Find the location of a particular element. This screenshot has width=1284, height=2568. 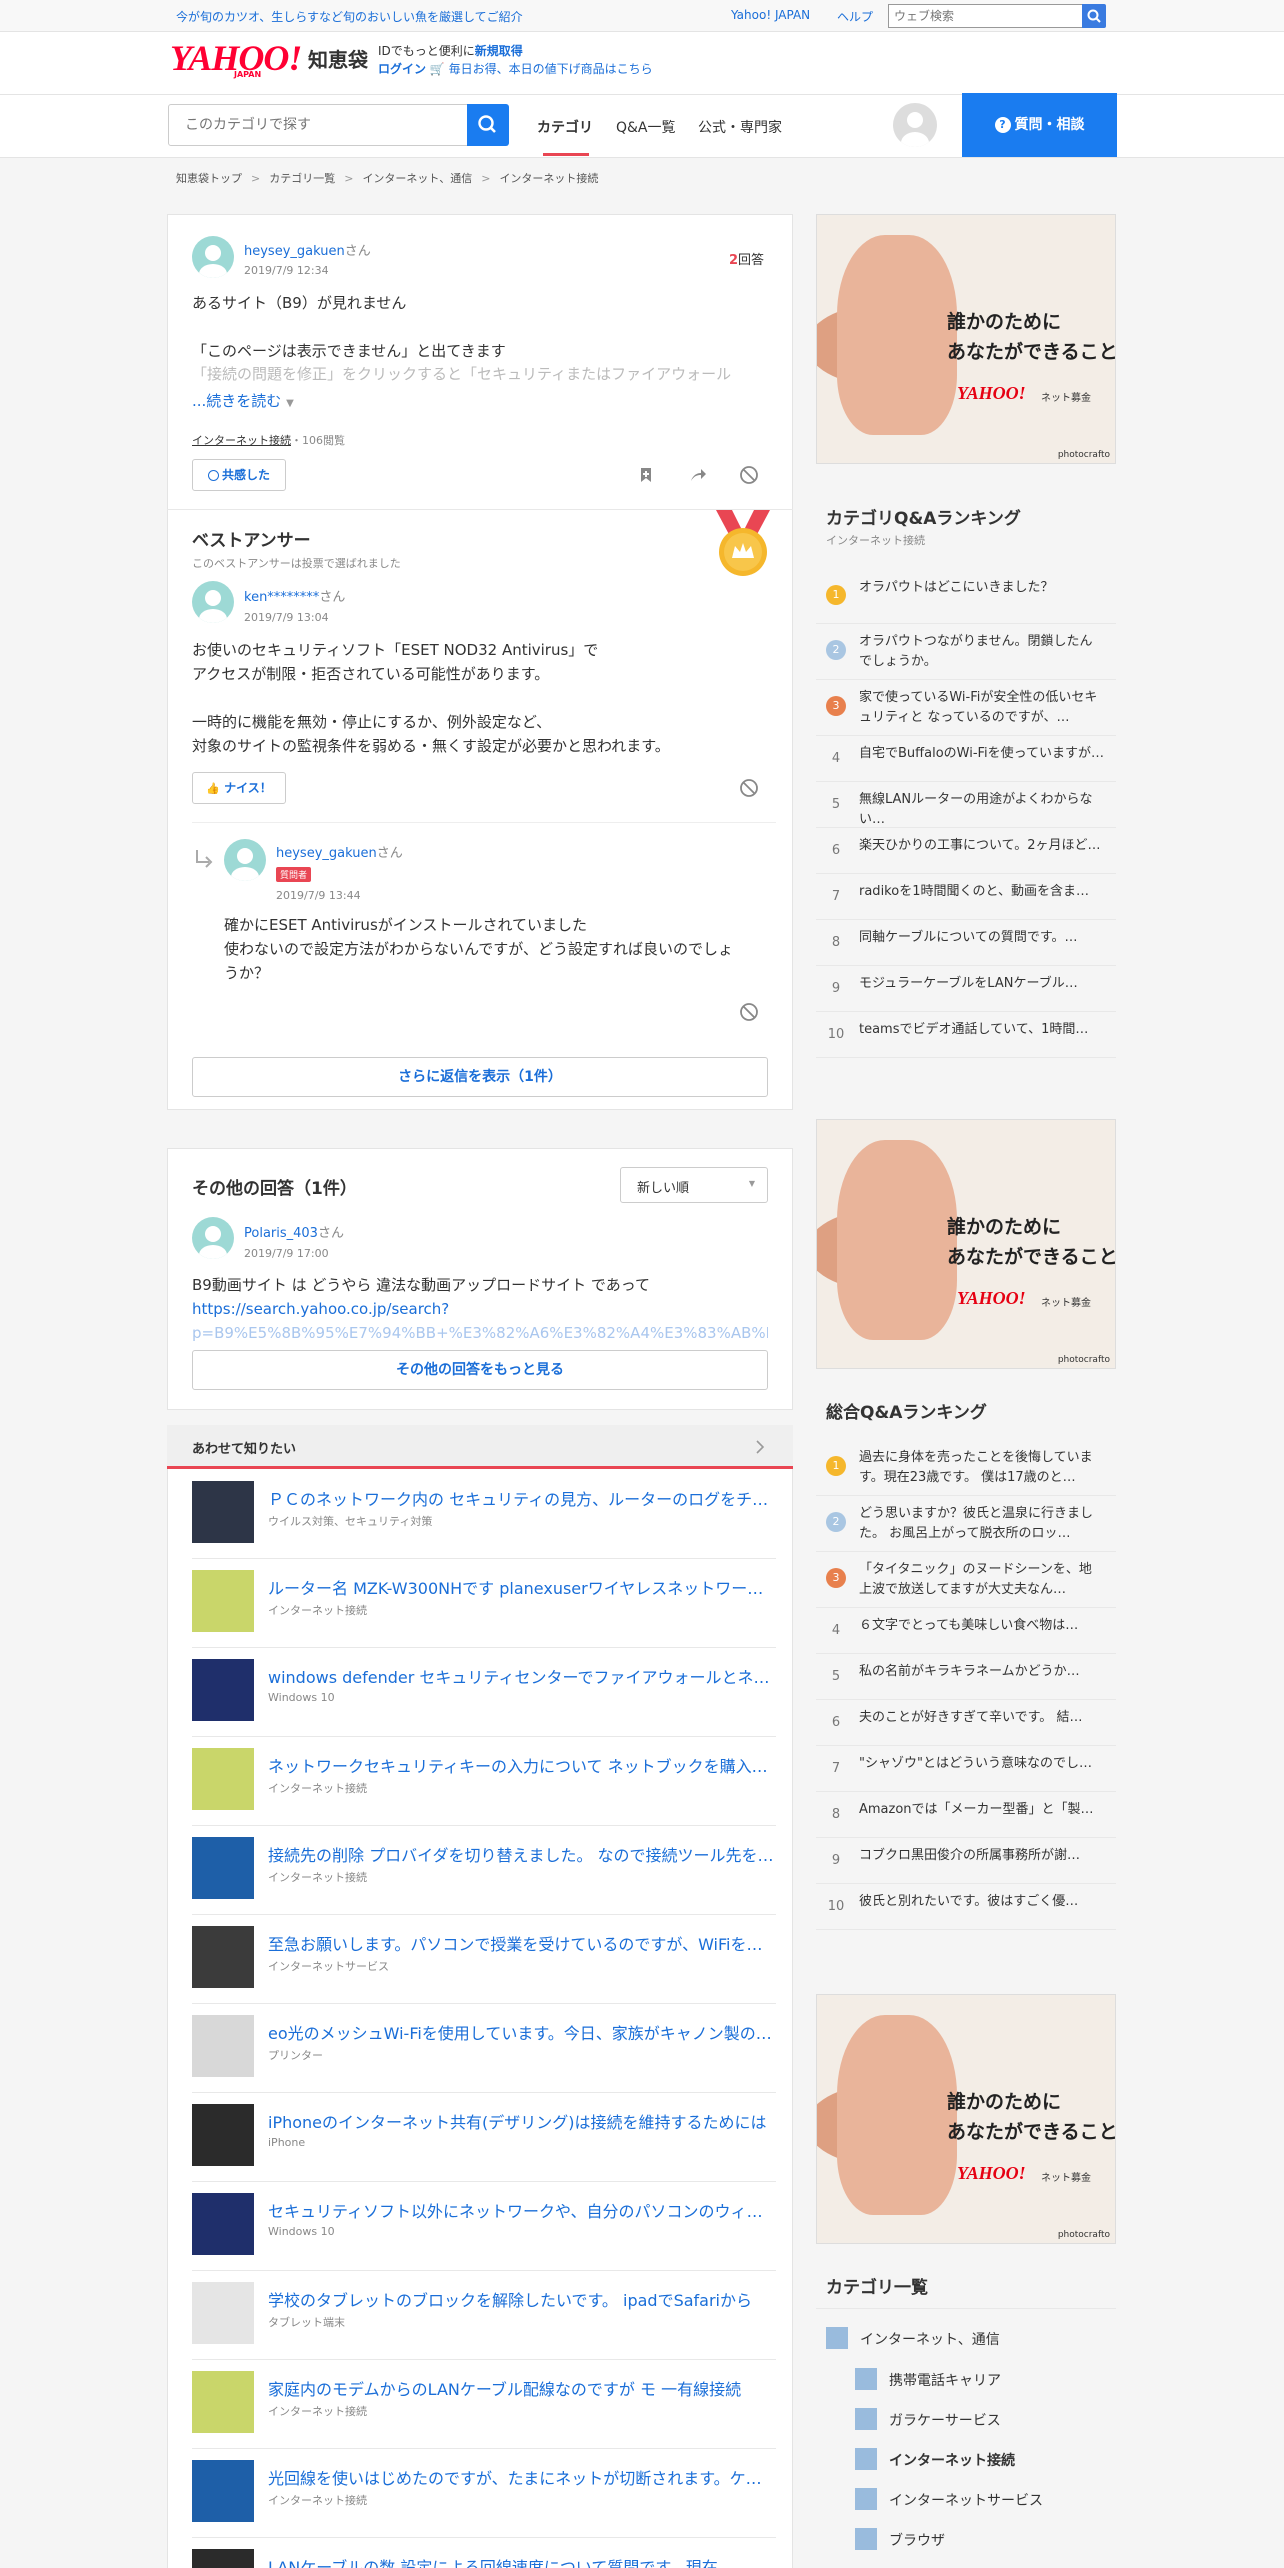

shopping-promo-link: 🛒 毎日お得、本日の値下げ商品はこちら is located at coordinates (541, 69).